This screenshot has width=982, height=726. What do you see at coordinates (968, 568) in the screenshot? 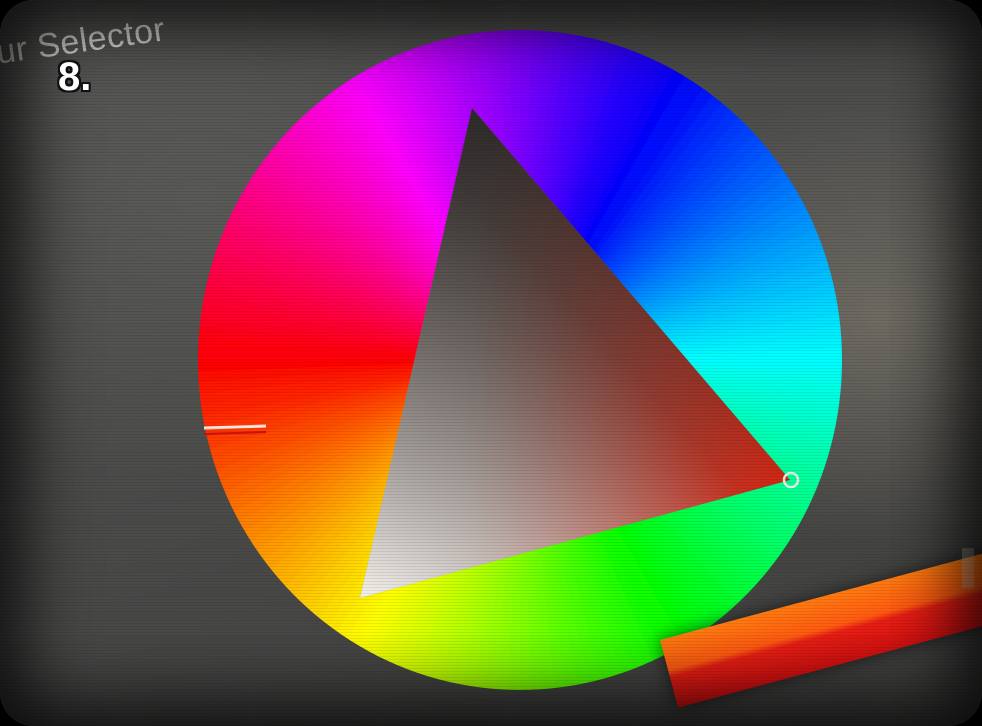
I see `edge-glyph` at bounding box center [968, 568].